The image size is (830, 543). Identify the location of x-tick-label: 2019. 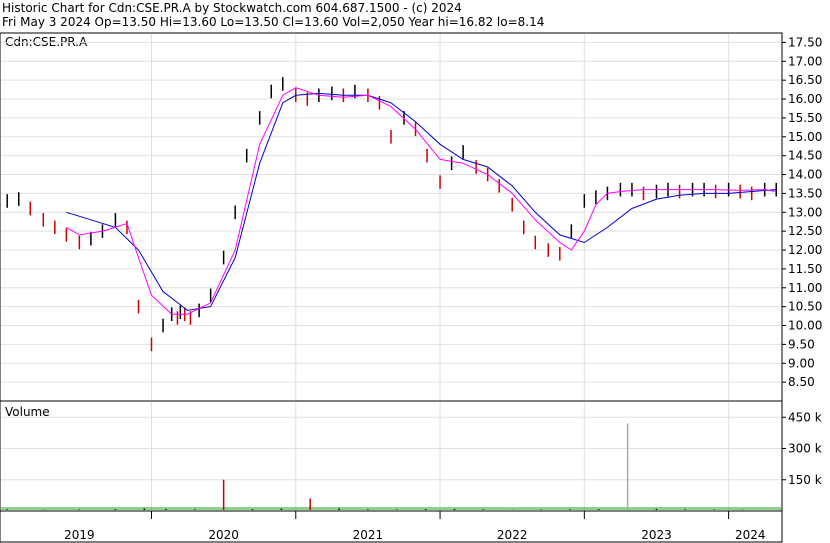
(79, 535).